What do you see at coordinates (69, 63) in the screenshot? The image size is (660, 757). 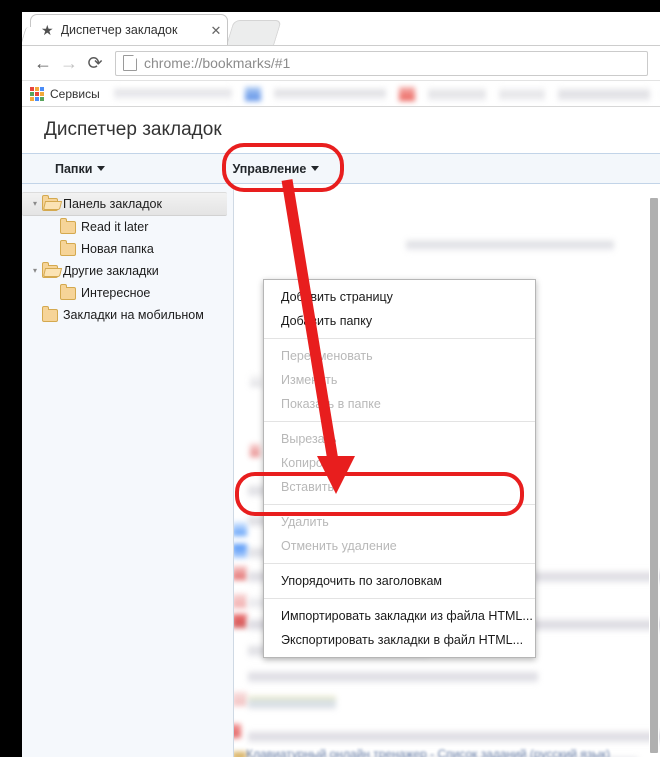 I see `forward-button: →` at bounding box center [69, 63].